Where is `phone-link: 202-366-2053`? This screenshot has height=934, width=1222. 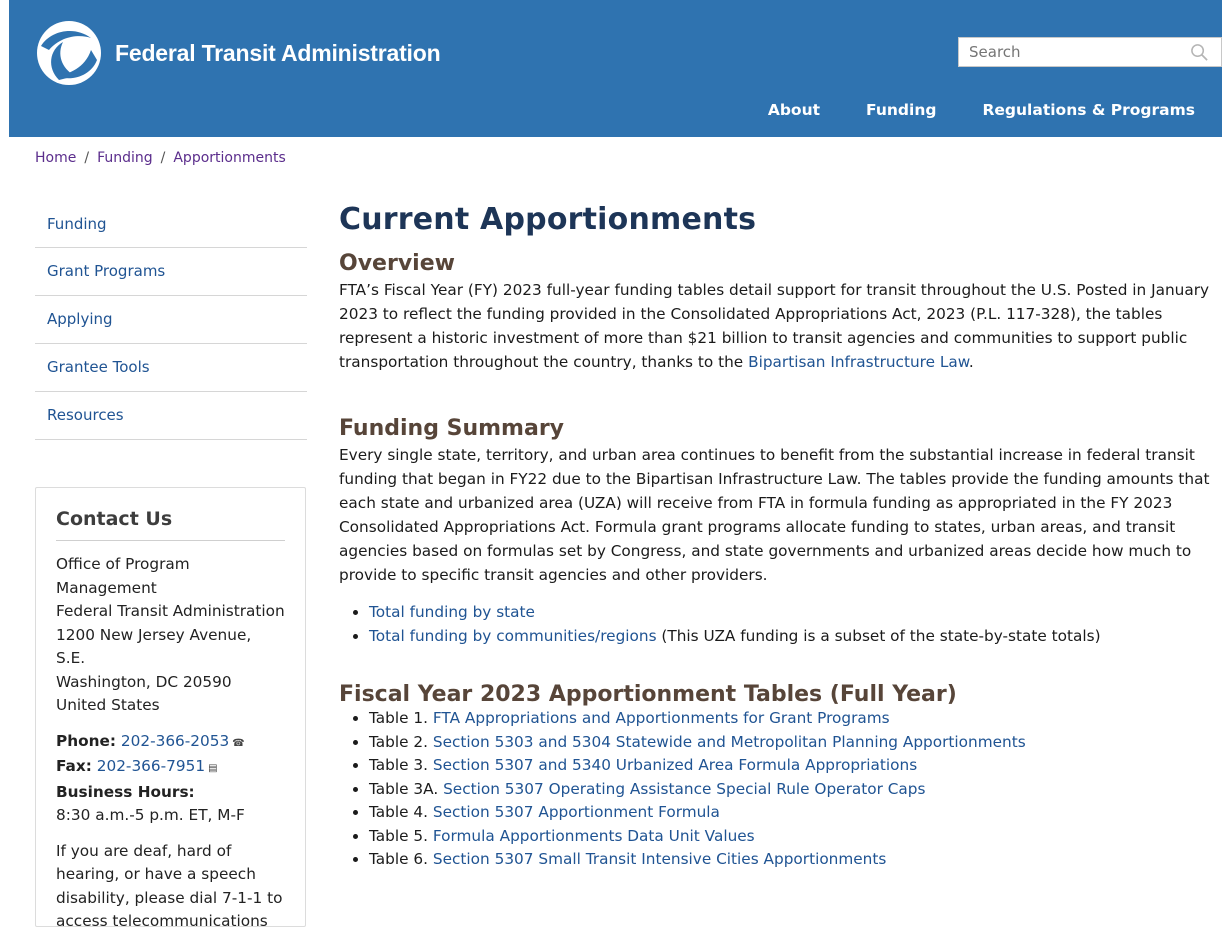 phone-link: 202-366-2053 is located at coordinates (175, 741).